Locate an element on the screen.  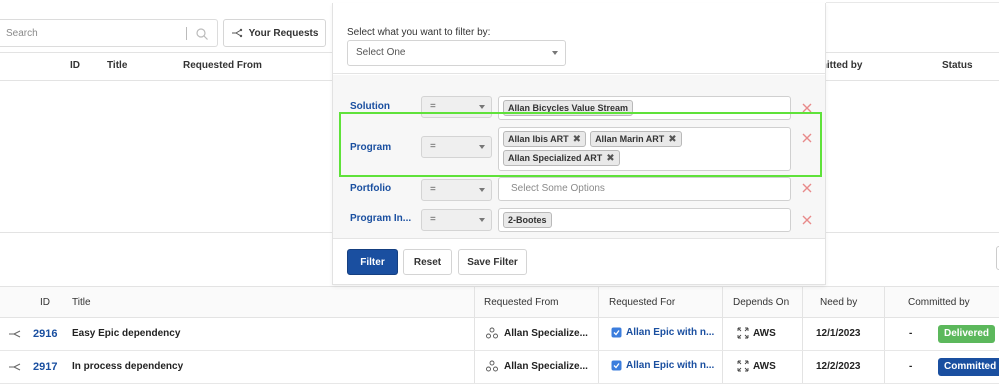
search-box is located at coordinates (109, 33).